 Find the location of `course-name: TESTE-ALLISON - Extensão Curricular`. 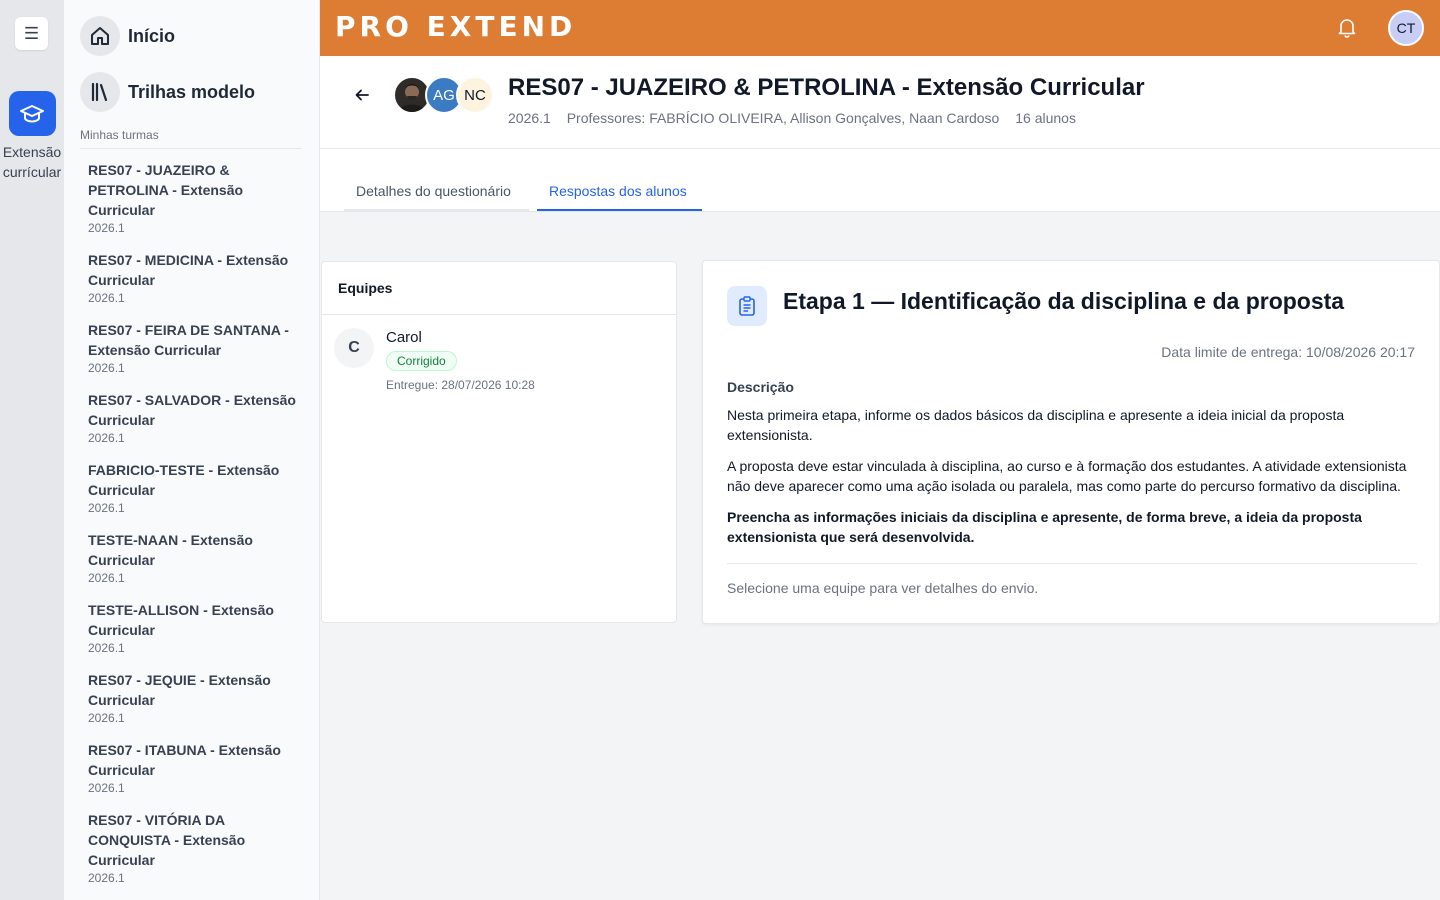

course-name: TESTE-ALLISON - Extensão Curricular is located at coordinates (181, 620).